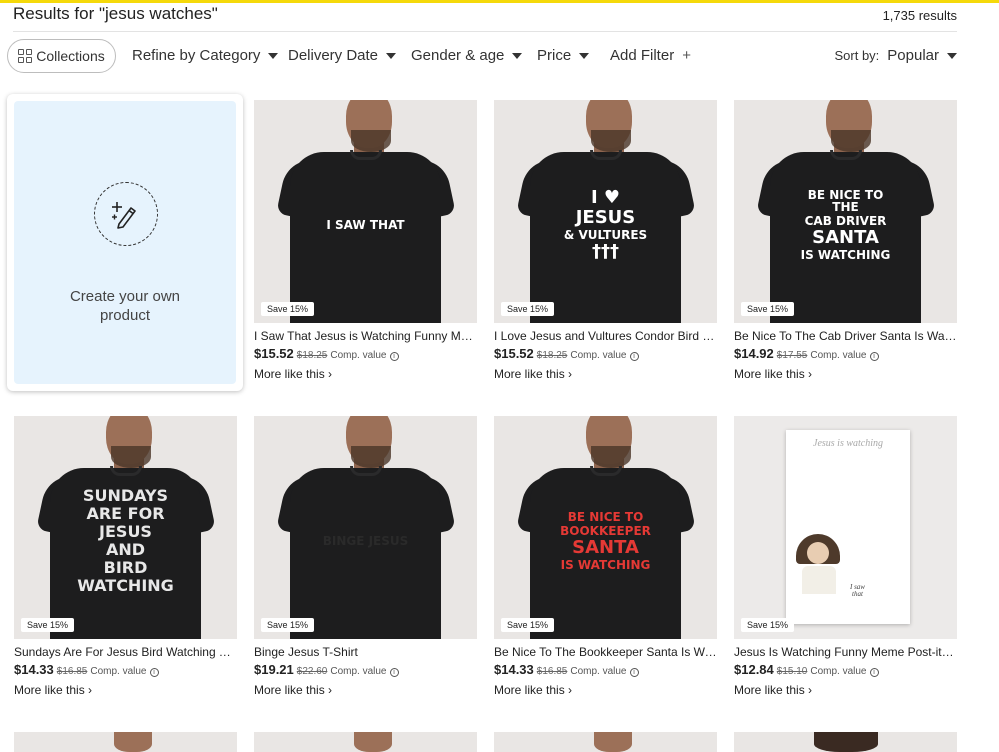 The width and height of the screenshot is (999, 752). Describe the element at coordinates (845, 255) in the screenshot. I see `shirt-print-text: IS WATCHING` at that location.